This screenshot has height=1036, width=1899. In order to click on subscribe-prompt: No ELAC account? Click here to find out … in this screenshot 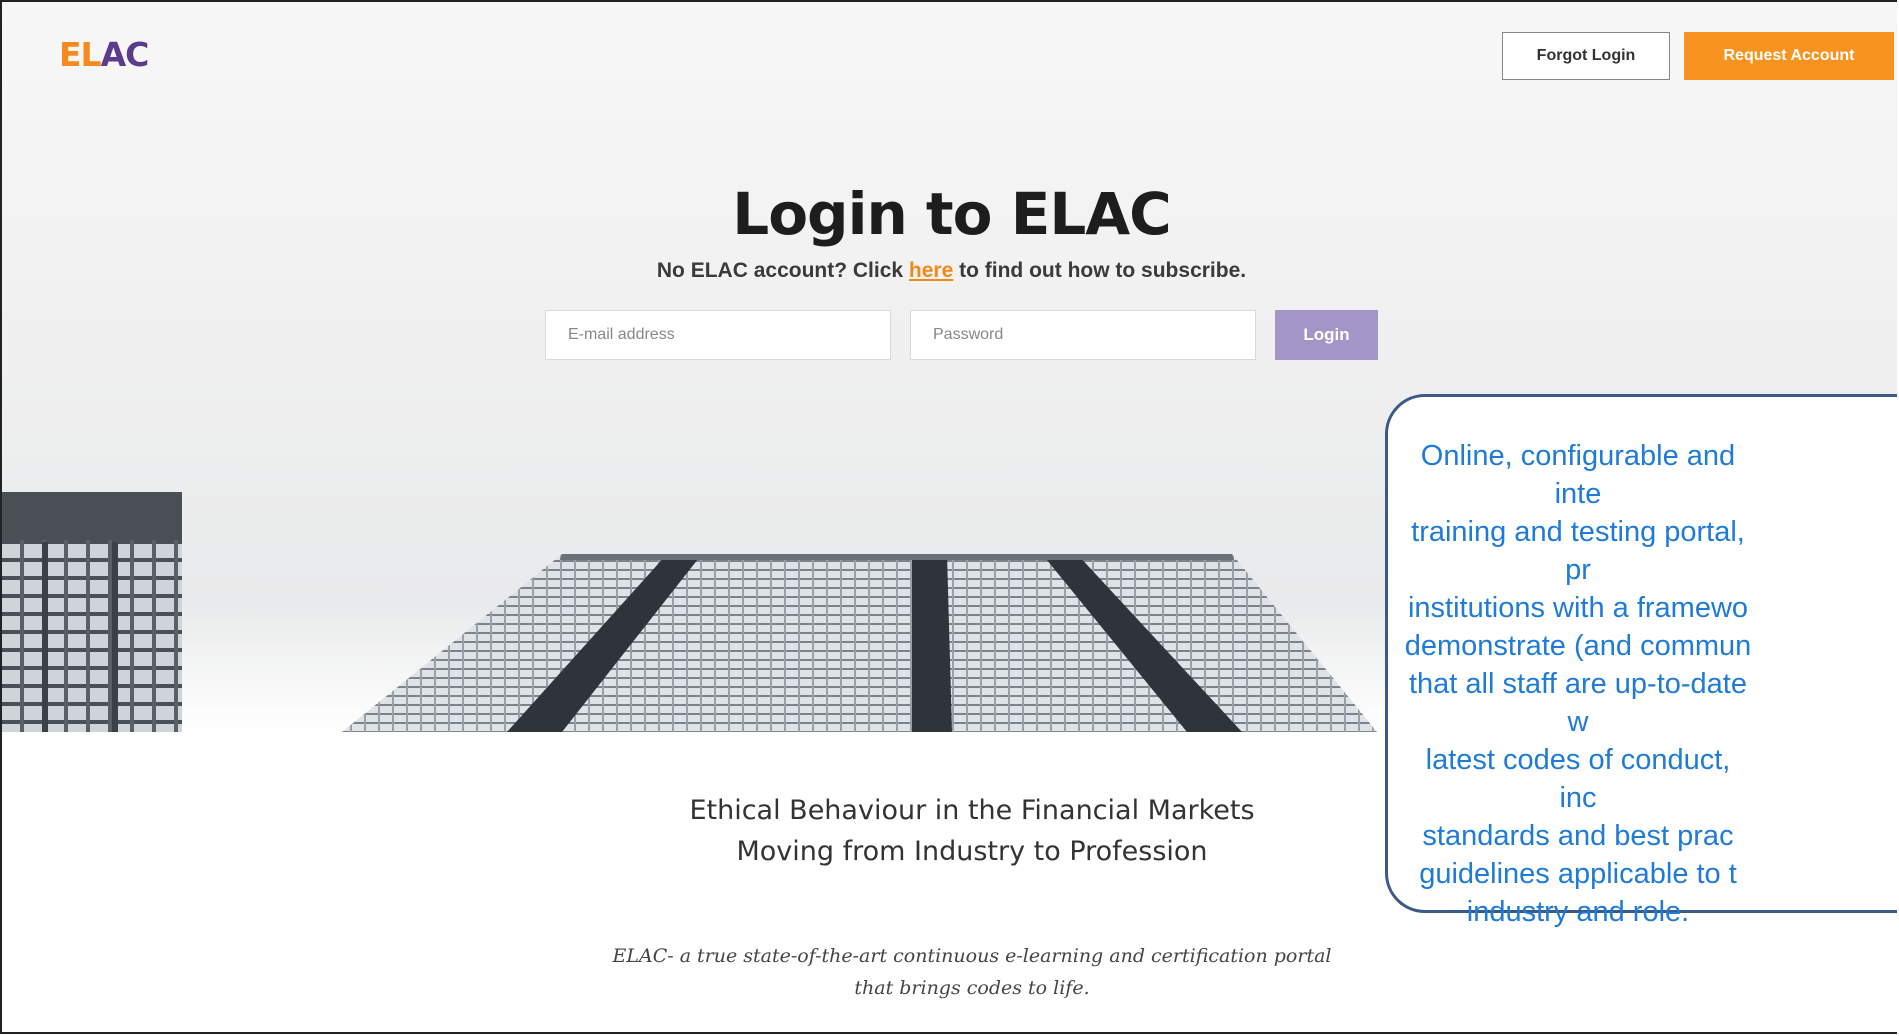, I will do `click(949, 271)`.